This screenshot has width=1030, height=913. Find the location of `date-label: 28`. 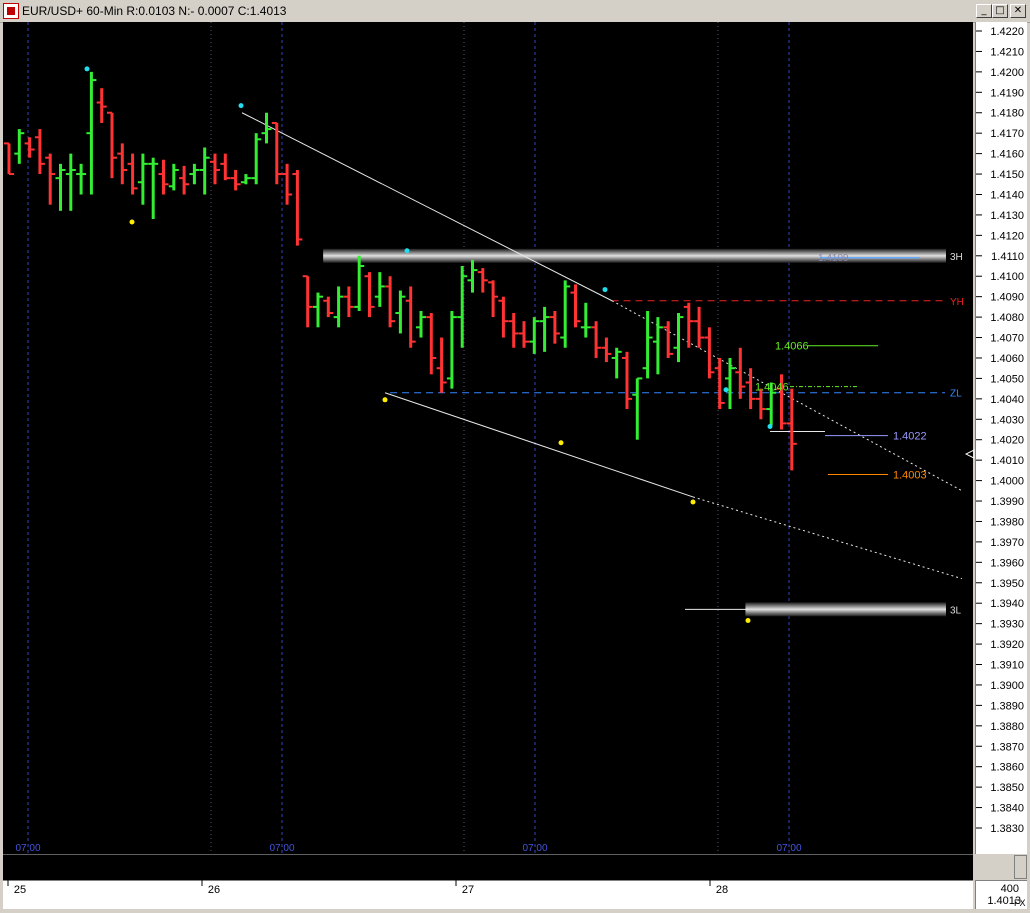

date-label: 28 is located at coordinates (722, 890).